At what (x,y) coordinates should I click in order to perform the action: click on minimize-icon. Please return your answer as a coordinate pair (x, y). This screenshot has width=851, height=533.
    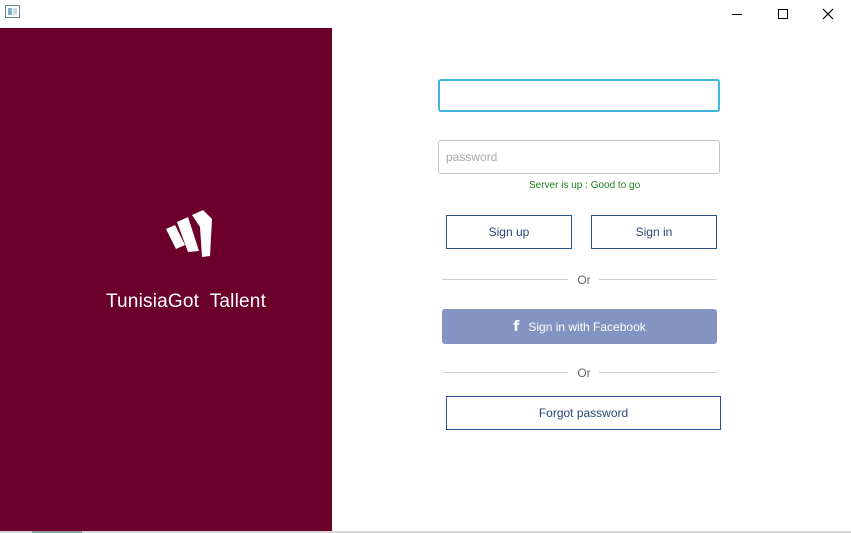
    Looking at the image, I should click on (737, 14).